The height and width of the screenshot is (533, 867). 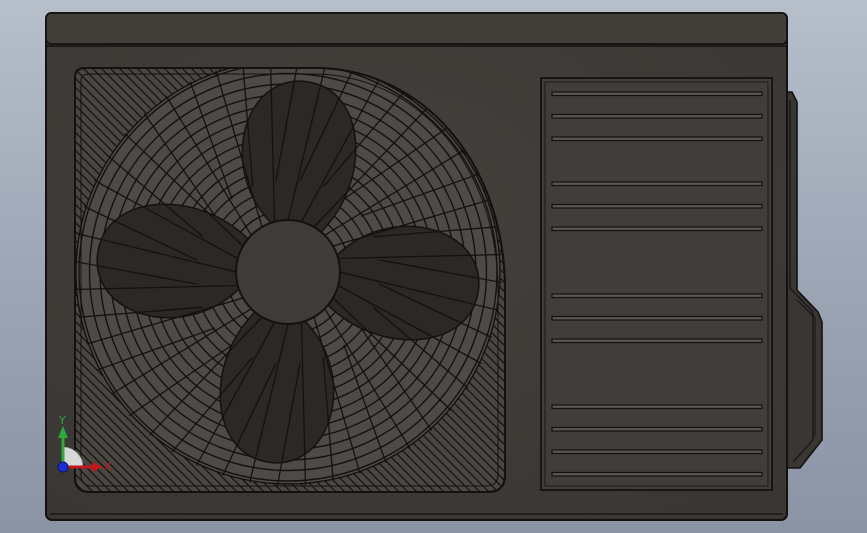 What do you see at coordinates (416, 28) in the screenshot?
I see `top-lid` at bounding box center [416, 28].